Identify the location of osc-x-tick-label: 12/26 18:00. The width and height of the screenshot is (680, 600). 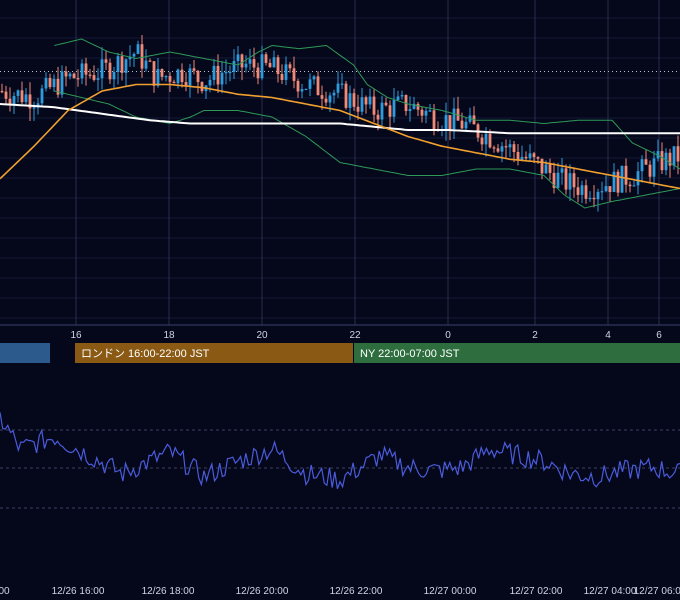
(168, 591).